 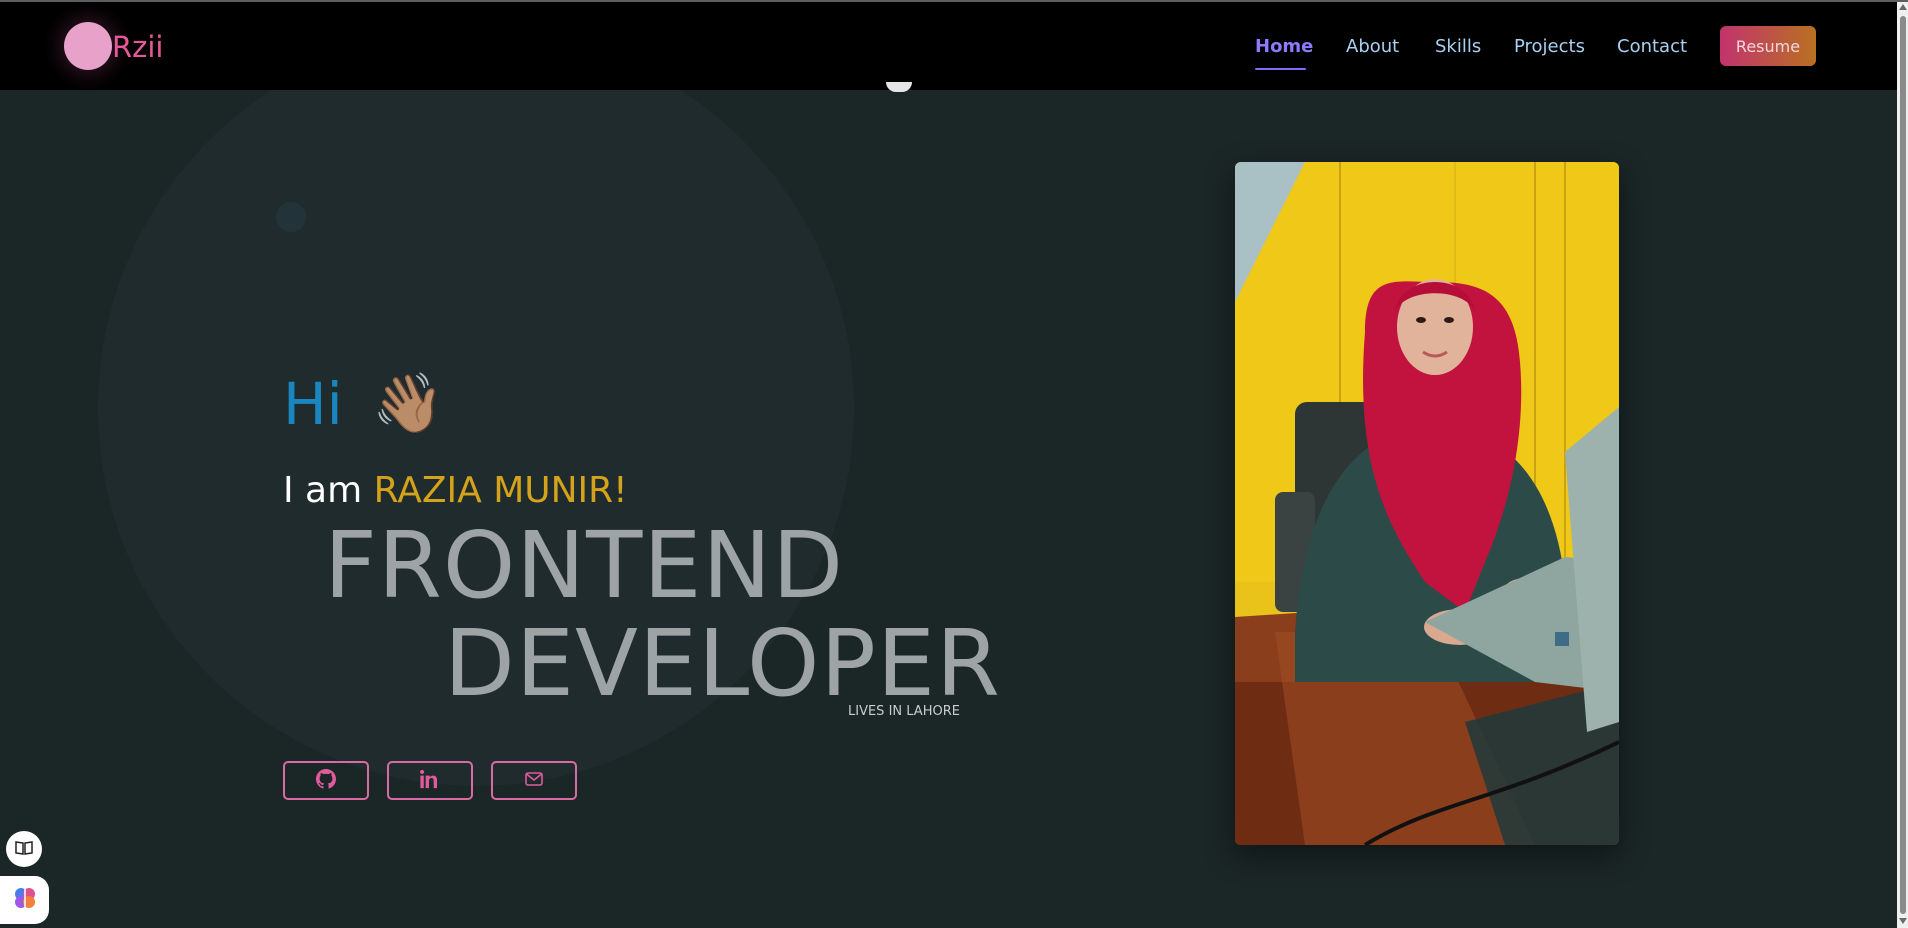 What do you see at coordinates (584, 565) in the screenshot?
I see `title-frontend: FRONTEND` at bounding box center [584, 565].